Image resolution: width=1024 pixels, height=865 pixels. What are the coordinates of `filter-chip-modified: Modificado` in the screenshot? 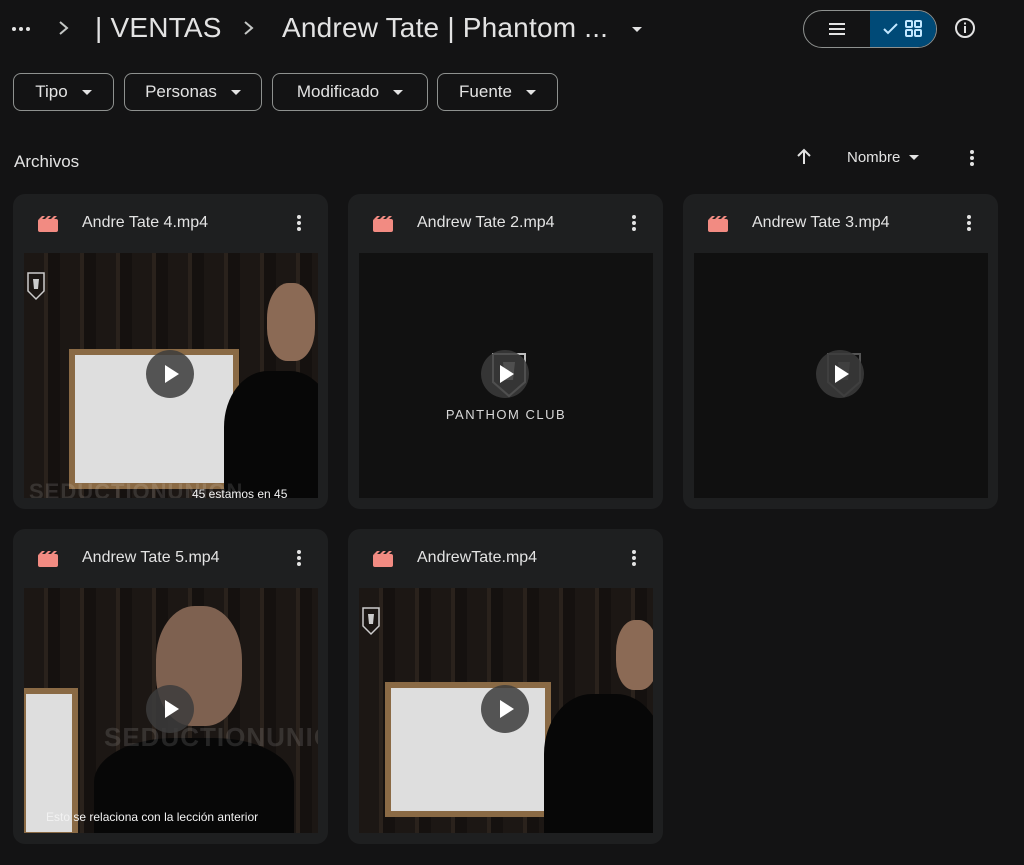 It's located at (350, 92).